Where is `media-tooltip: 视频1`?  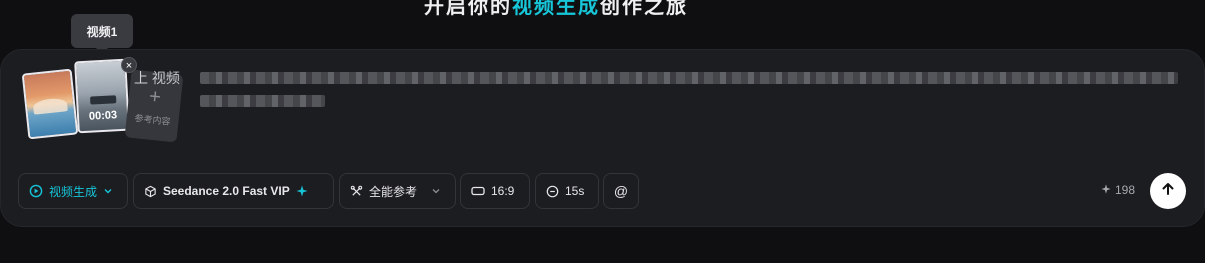 media-tooltip: 视频1 is located at coordinates (102, 34).